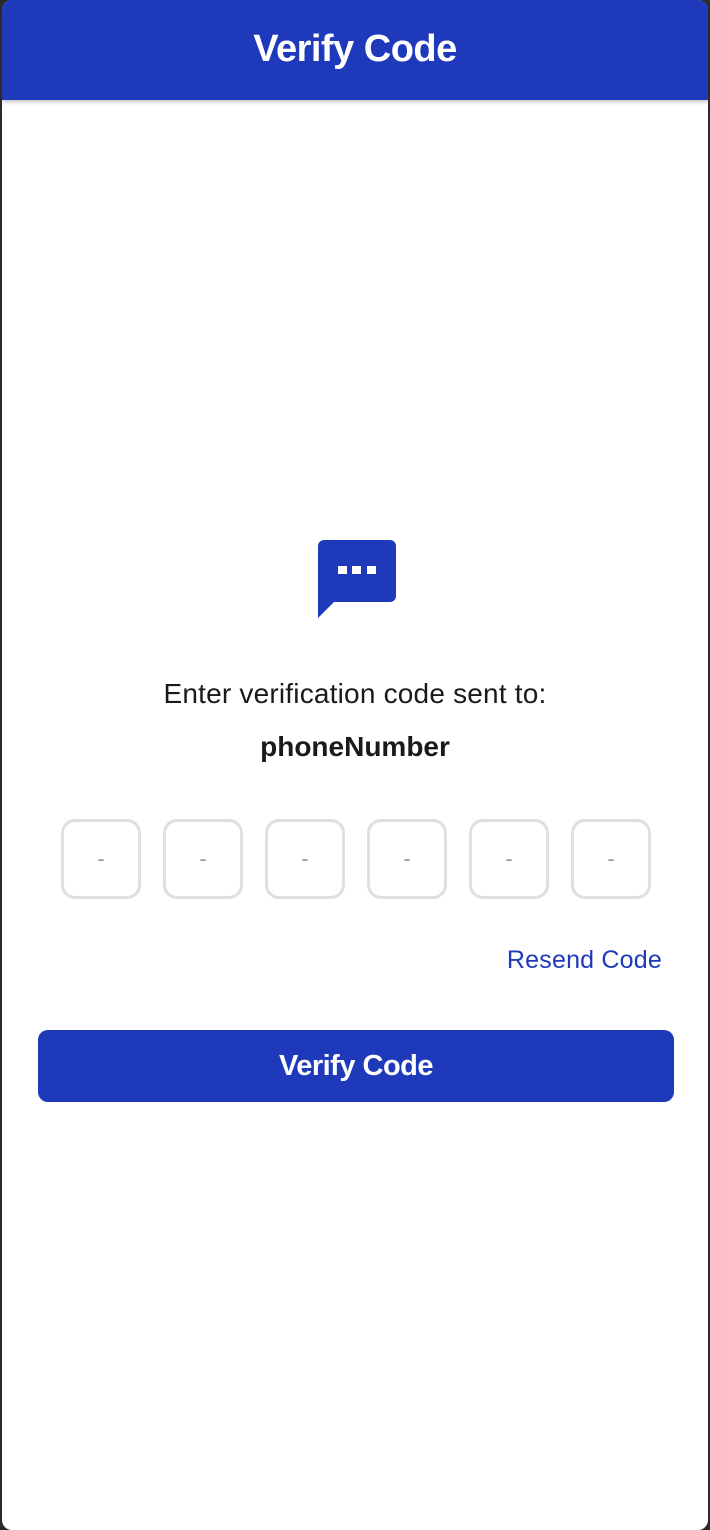  Describe the element at coordinates (355, 693) in the screenshot. I see `verification-prompt: Enter verification code sent to:` at that location.